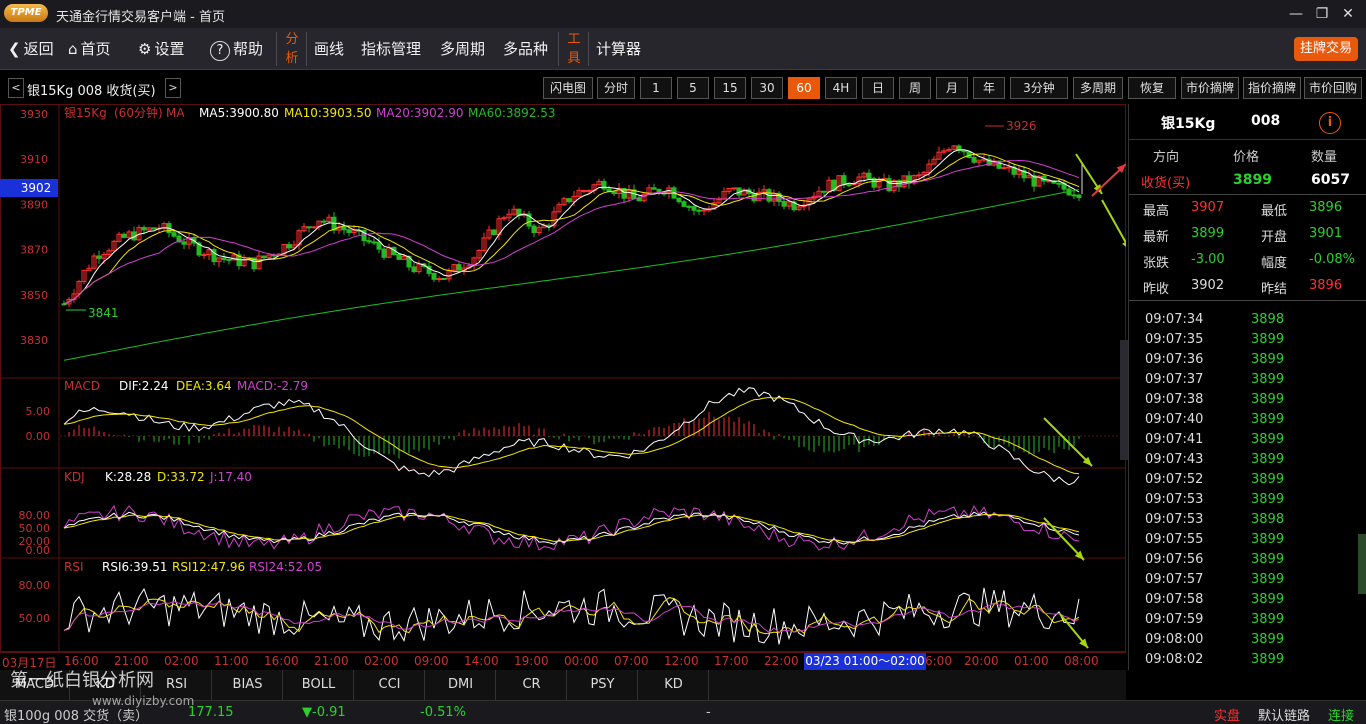  What do you see at coordinates (1330, 123) in the screenshot?
I see `info-icon: i` at bounding box center [1330, 123].